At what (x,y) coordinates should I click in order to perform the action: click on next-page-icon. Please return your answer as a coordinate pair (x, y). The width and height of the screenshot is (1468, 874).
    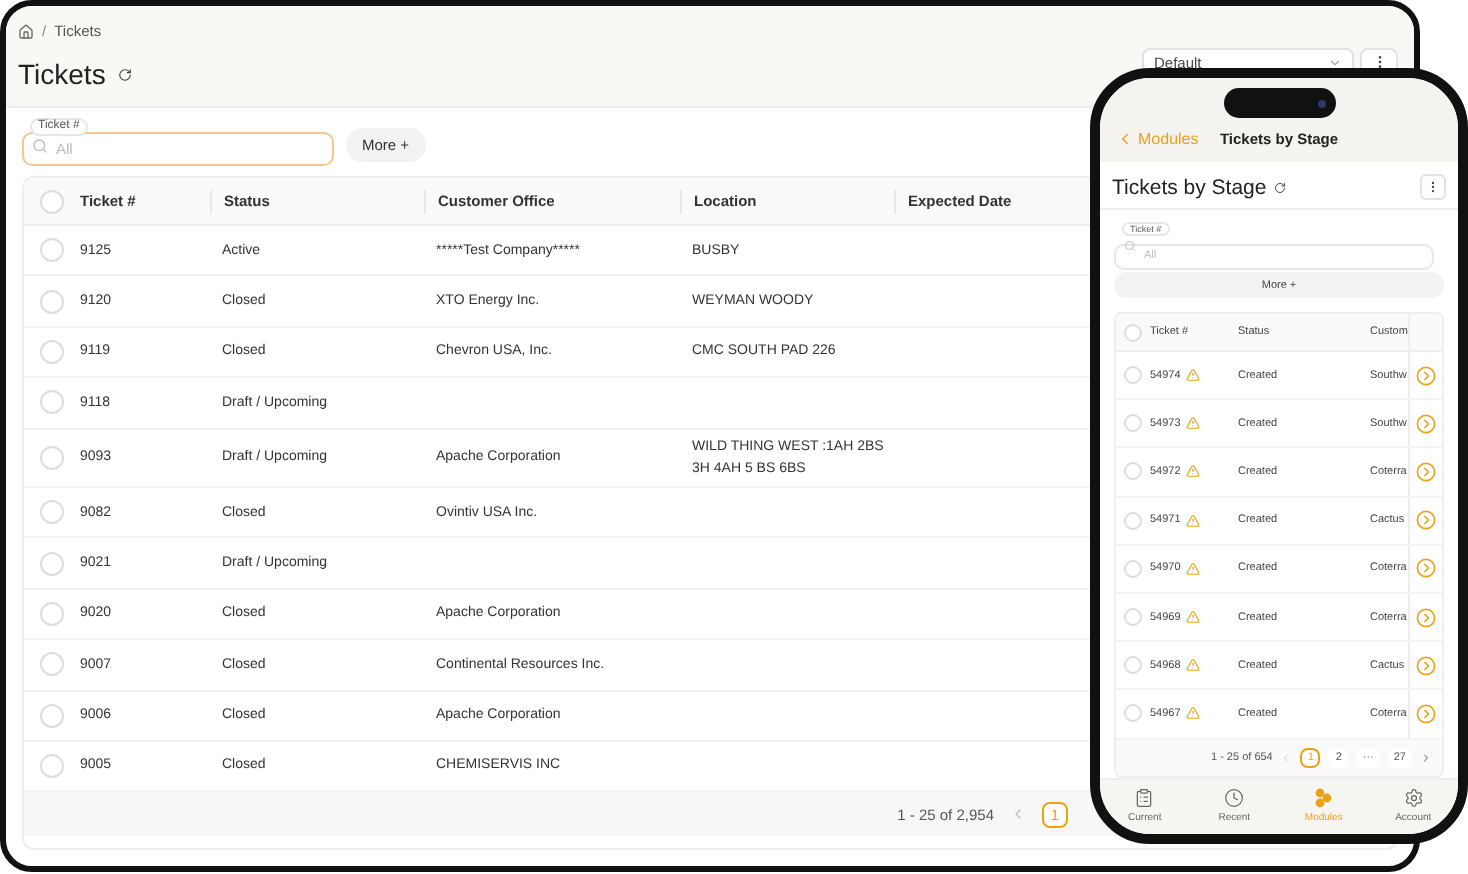
    Looking at the image, I should click on (1426, 757).